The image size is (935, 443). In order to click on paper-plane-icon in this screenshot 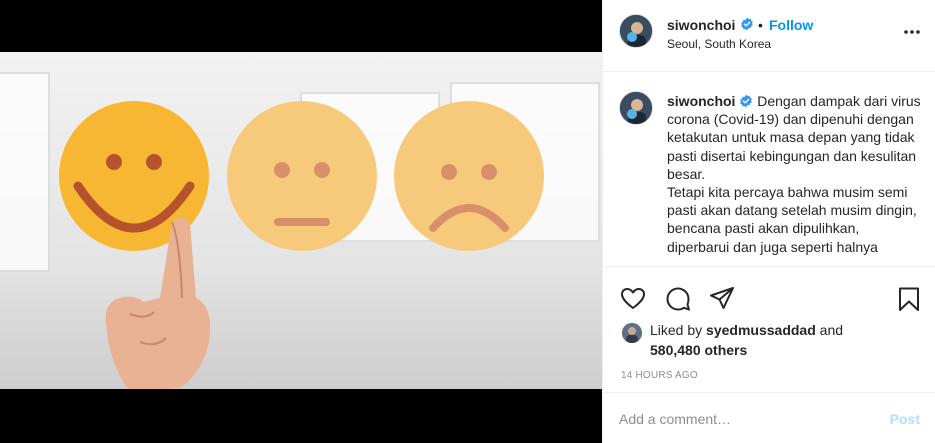, I will do `click(722, 299)`.